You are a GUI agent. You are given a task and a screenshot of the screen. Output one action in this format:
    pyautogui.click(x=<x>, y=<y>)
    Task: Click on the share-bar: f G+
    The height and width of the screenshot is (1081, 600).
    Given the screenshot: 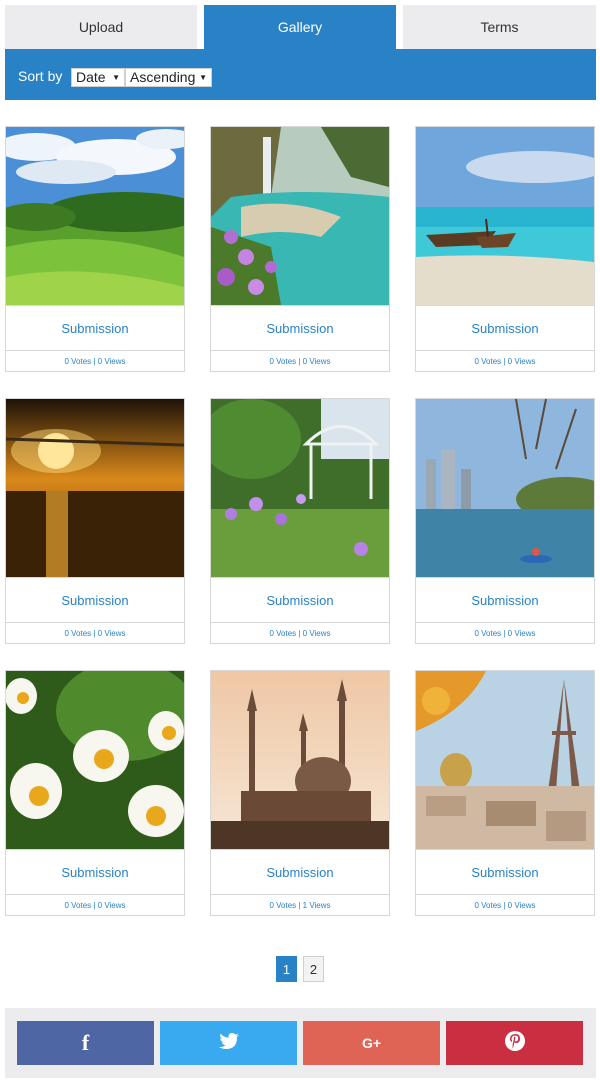 What is the action you would take?
    pyautogui.click(x=300, y=1043)
    